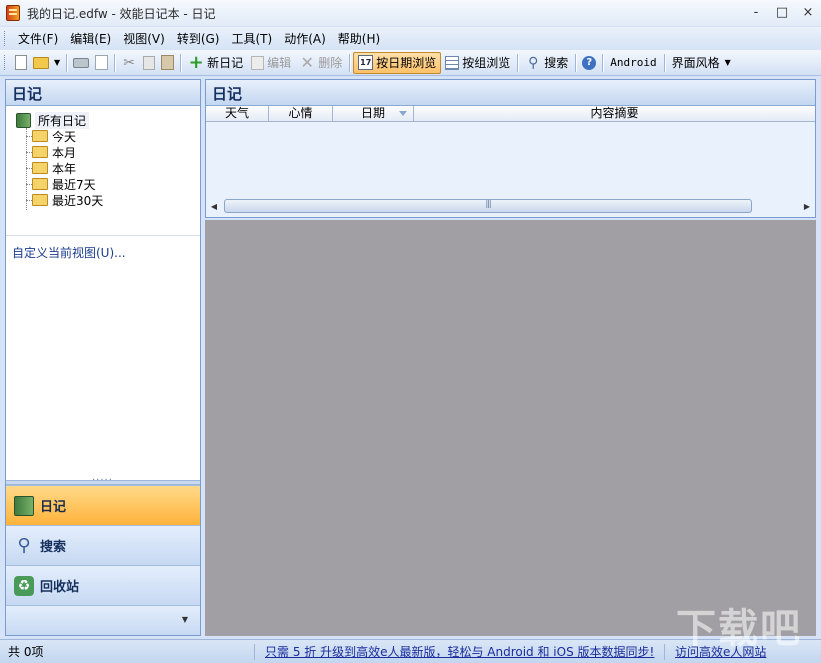  Describe the element at coordinates (403, 113) in the screenshot. I see `sort-descending-icon` at that location.